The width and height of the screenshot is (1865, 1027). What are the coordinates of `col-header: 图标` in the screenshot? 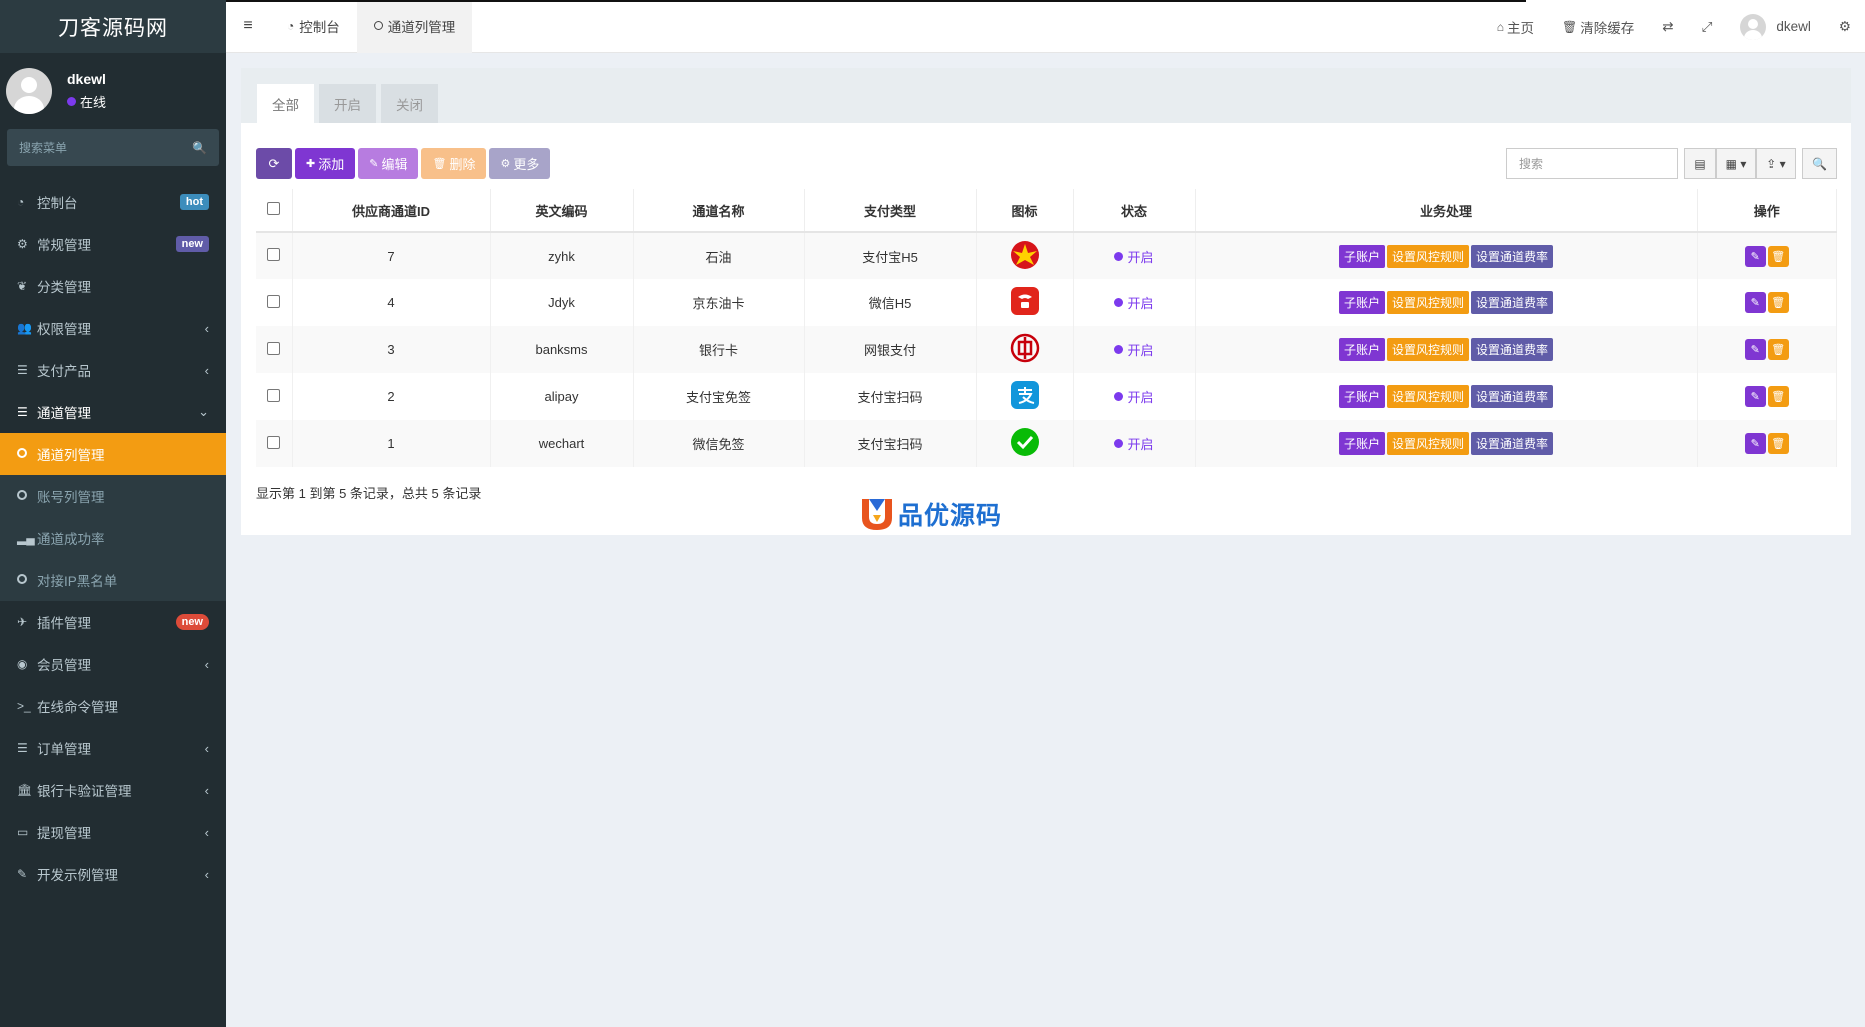 It's located at (1025, 211).